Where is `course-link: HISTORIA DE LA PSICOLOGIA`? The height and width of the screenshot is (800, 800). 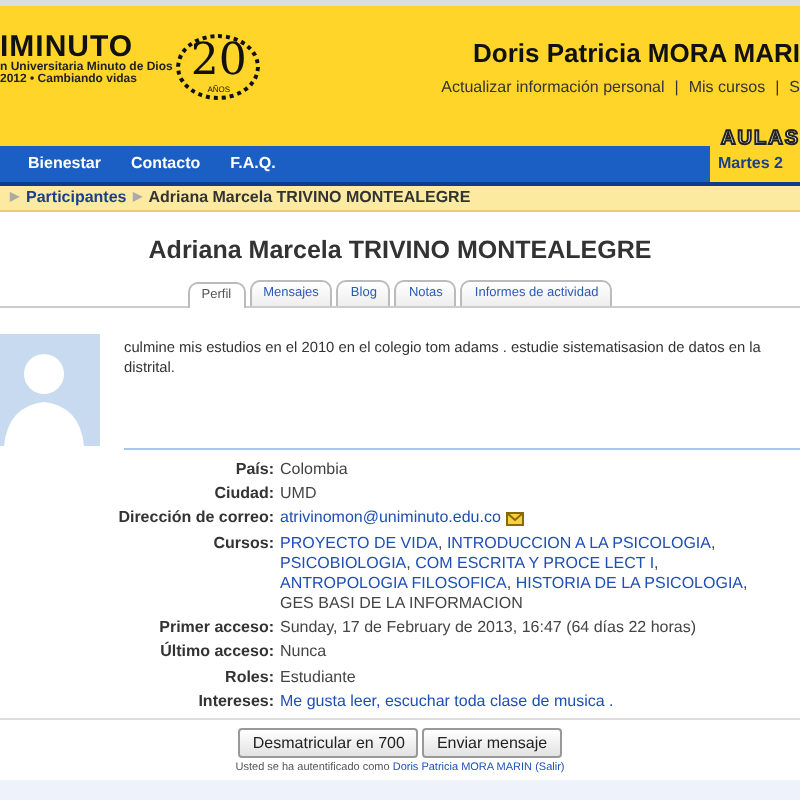
course-link: HISTORIA DE LA PSICOLOGIA is located at coordinates (629, 582).